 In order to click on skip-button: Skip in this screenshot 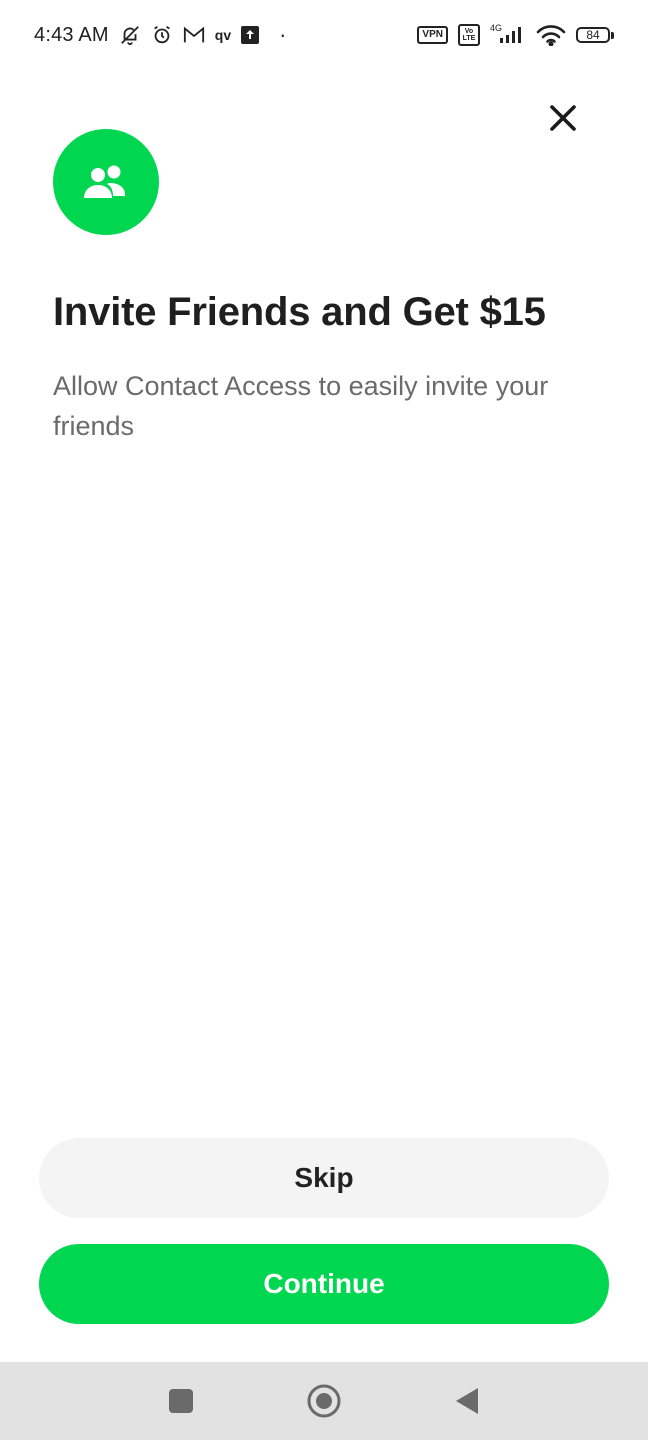, I will do `click(324, 1178)`.